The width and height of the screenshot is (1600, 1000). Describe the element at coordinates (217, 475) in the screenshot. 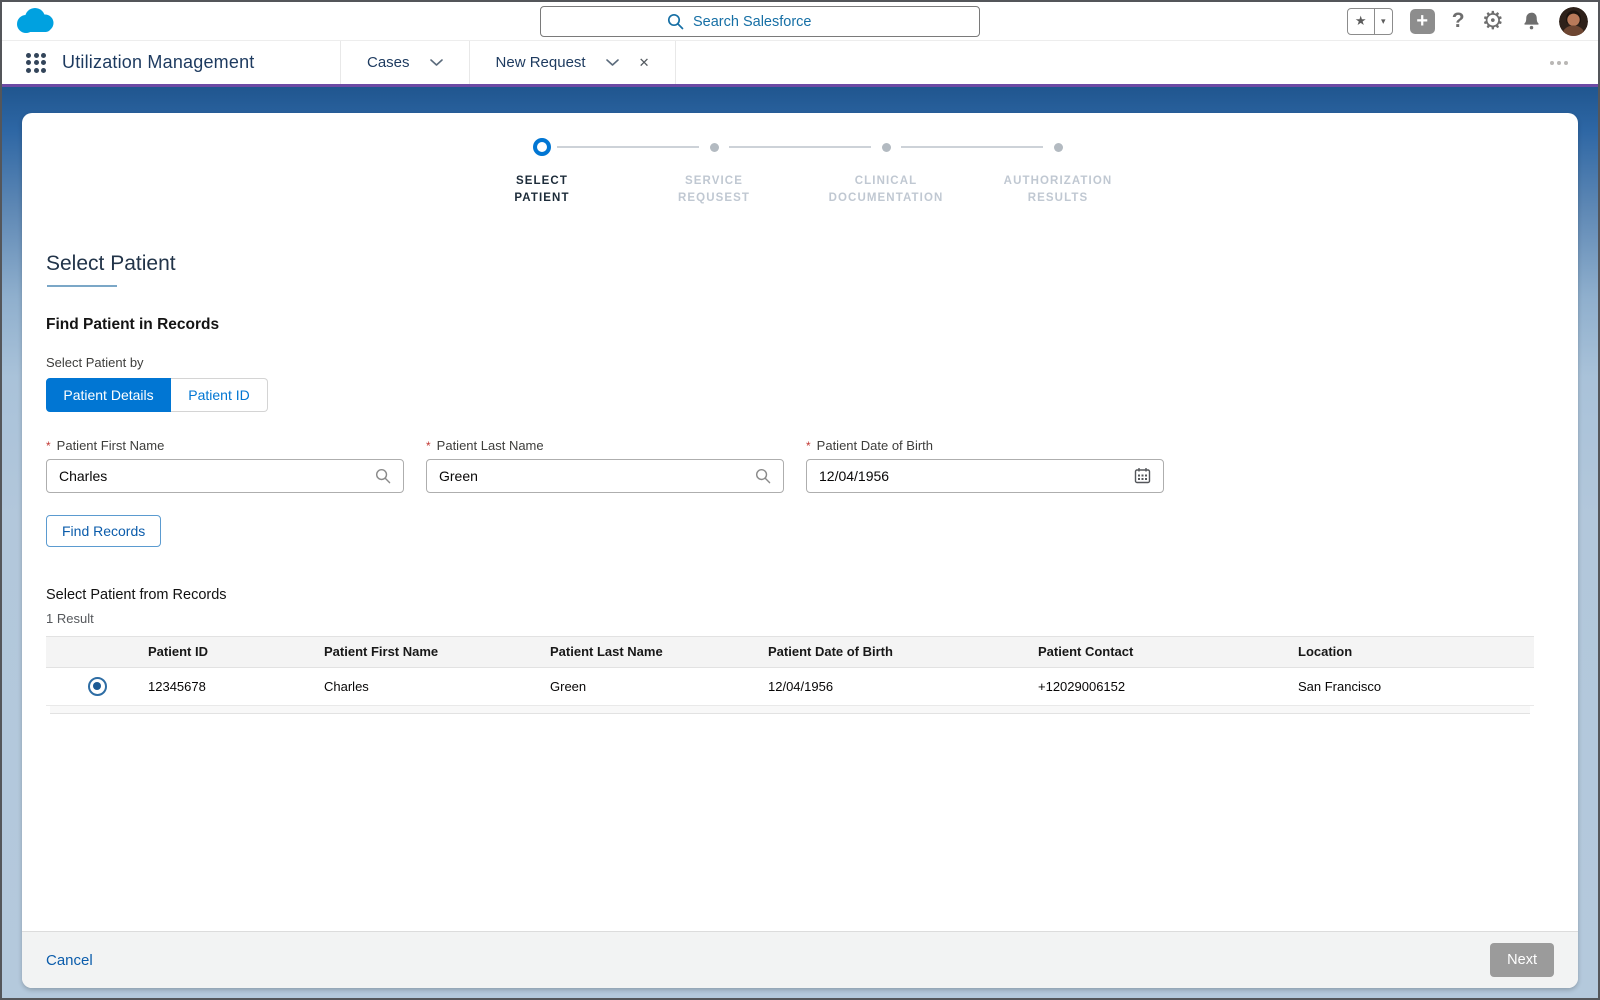

I see `first-name-input` at that location.